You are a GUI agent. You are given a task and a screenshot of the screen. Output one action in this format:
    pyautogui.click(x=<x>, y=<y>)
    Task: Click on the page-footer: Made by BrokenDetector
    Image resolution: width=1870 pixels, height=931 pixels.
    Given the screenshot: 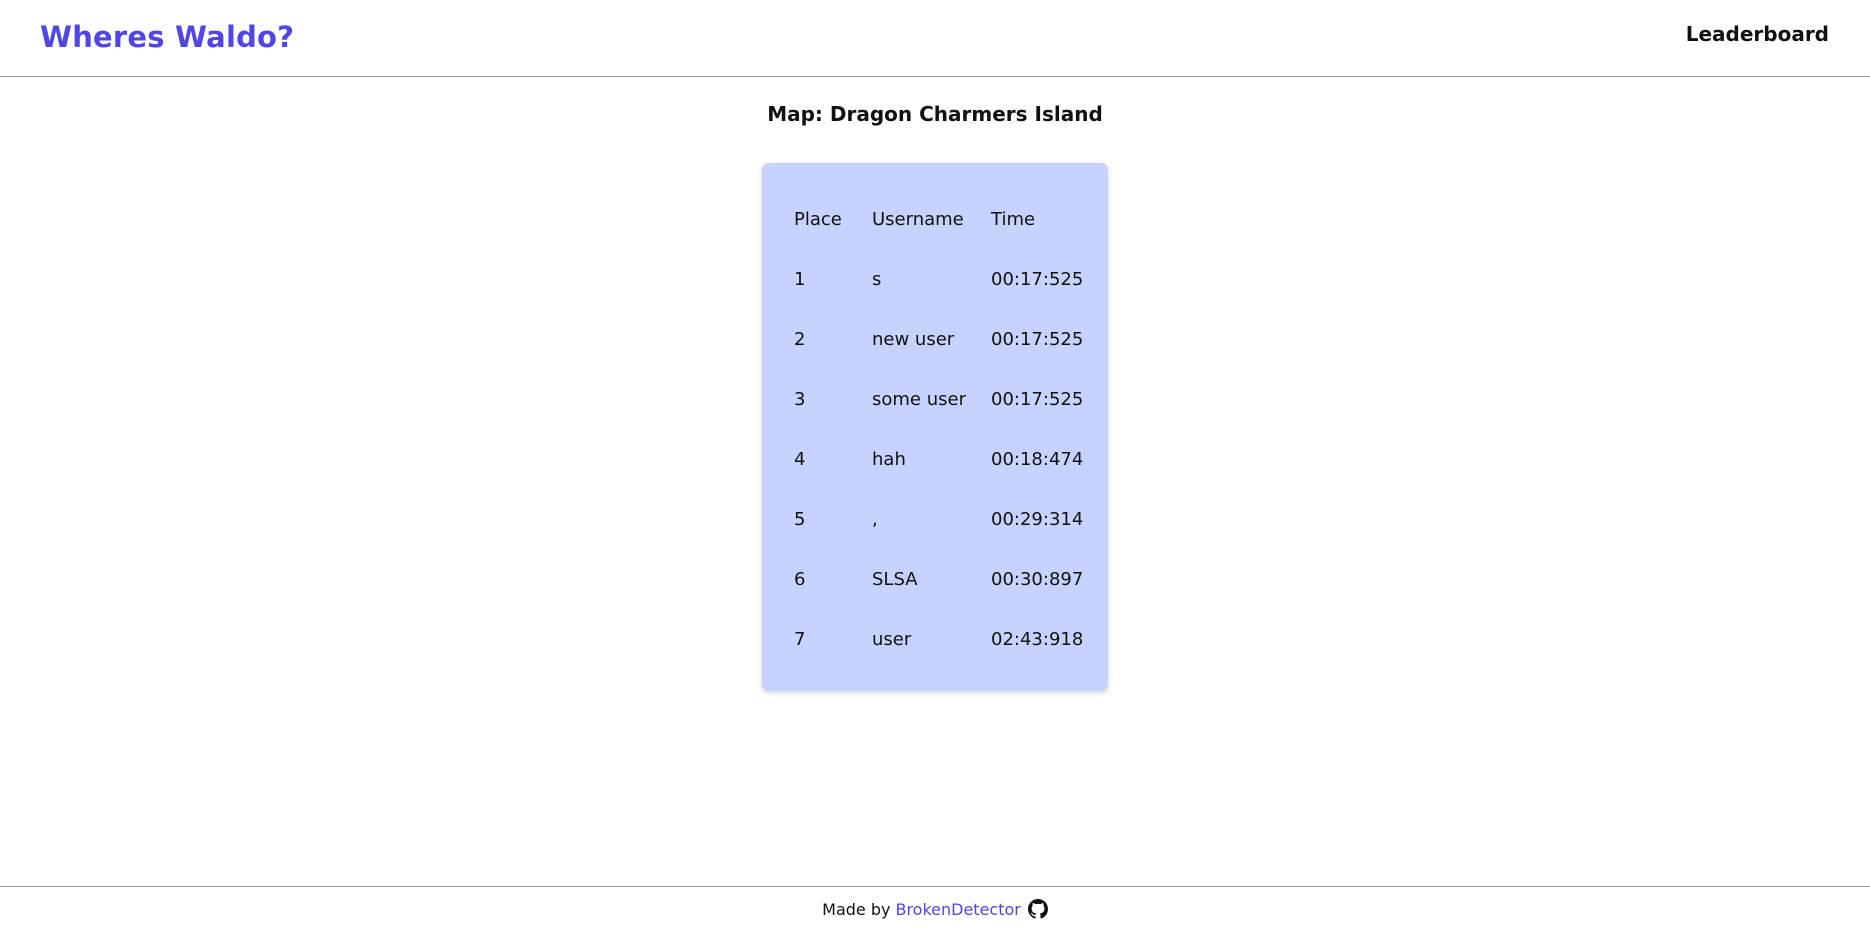 What is the action you would take?
    pyautogui.click(x=935, y=908)
    